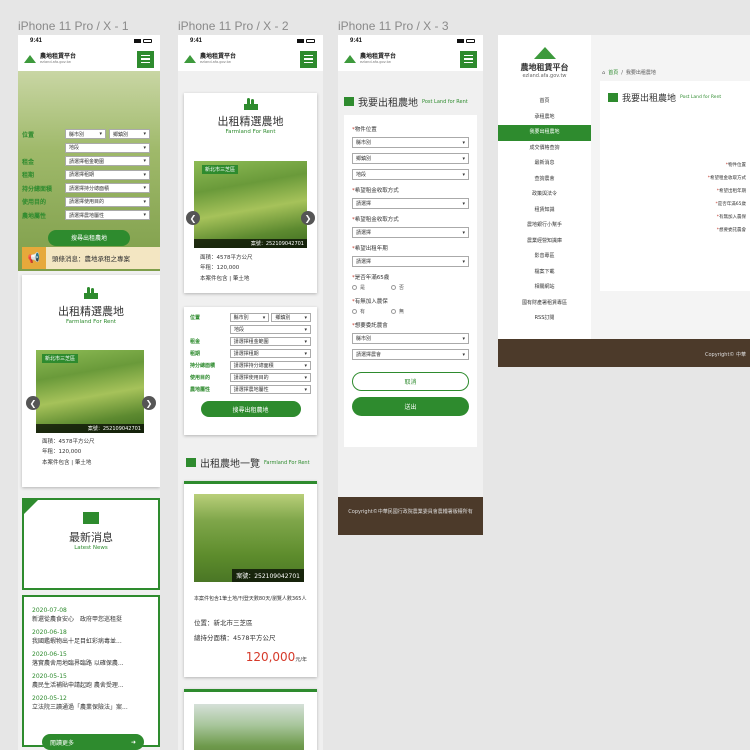  I want to click on desktop-menu-item: 檔案下載, so click(544, 273).